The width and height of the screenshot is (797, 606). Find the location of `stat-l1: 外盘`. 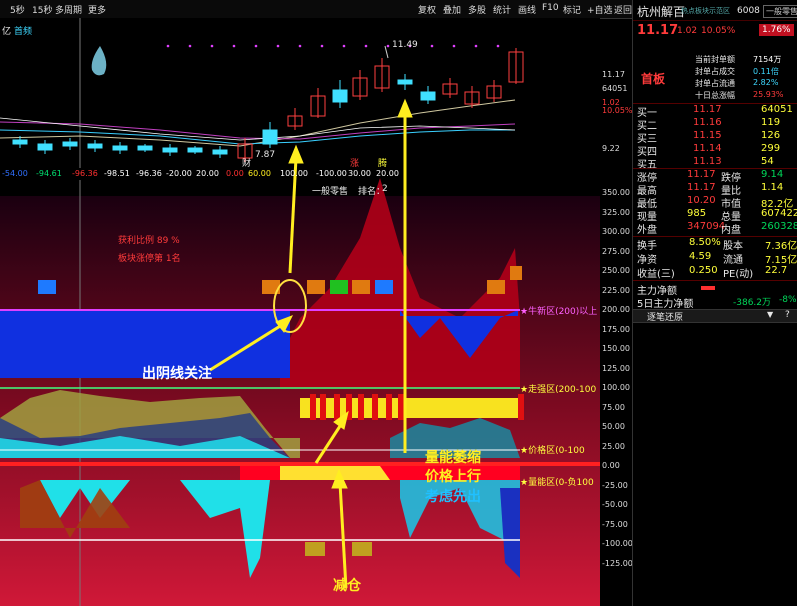

stat-l1: 外盘 is located at coordinates (647, 230).